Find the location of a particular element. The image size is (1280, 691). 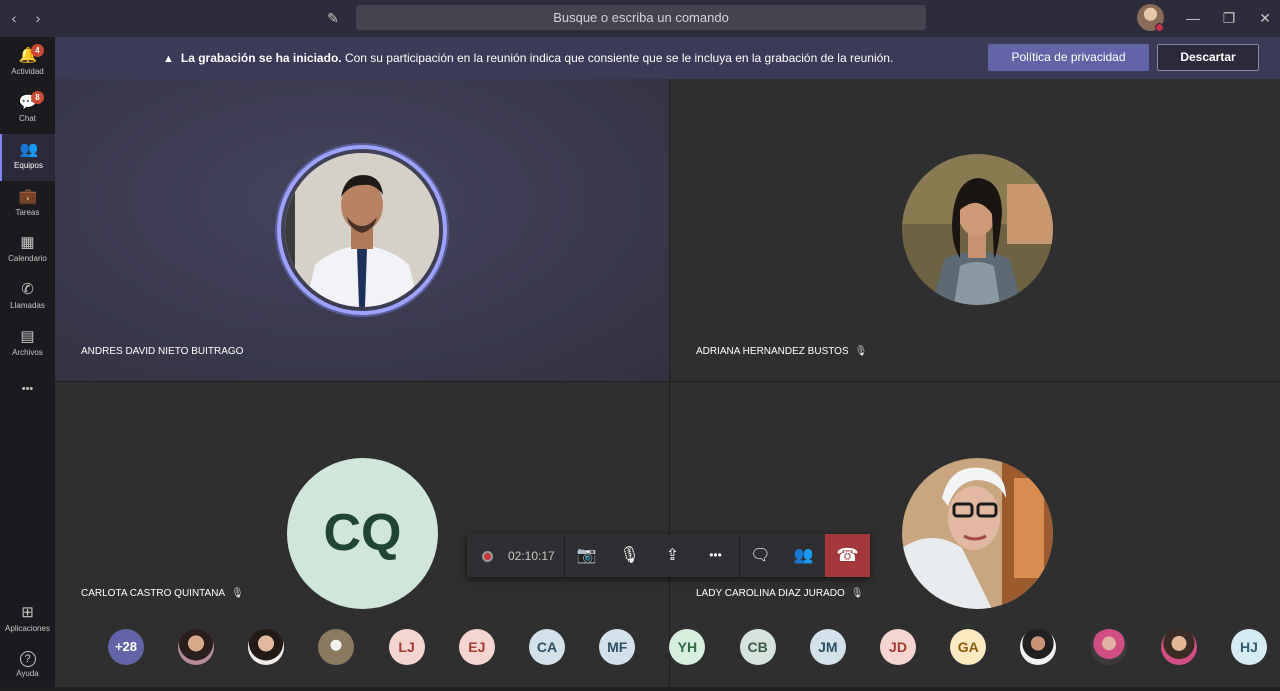

rail-item-label: Chat is located at coordinates (27, 118).